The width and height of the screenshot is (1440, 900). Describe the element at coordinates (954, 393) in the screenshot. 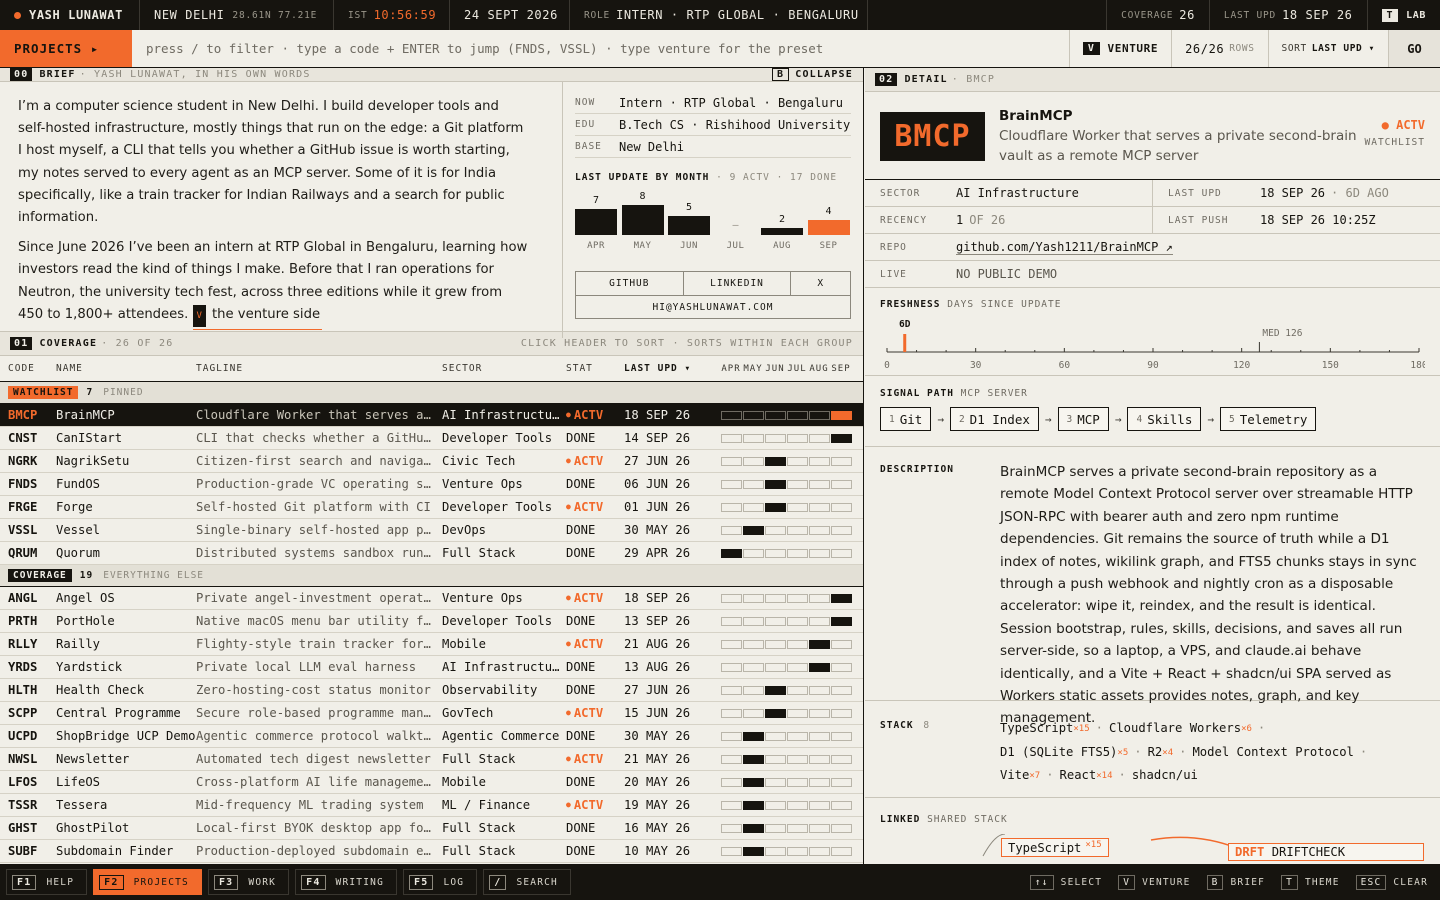

I see `signal-title: SIGNAL PATH MCP SERVER` at that location.